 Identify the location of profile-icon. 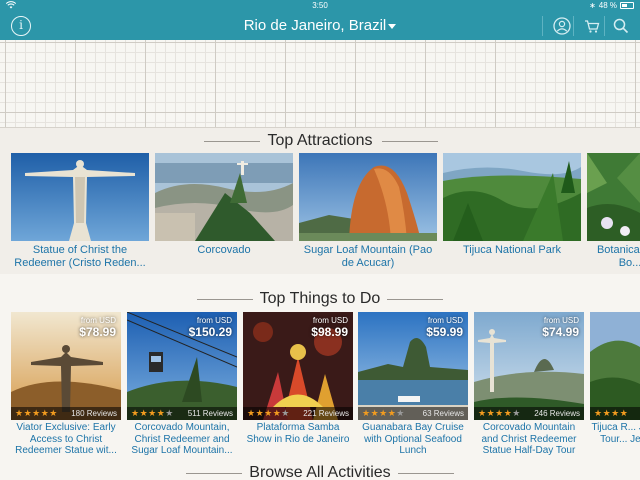
(562, 26).